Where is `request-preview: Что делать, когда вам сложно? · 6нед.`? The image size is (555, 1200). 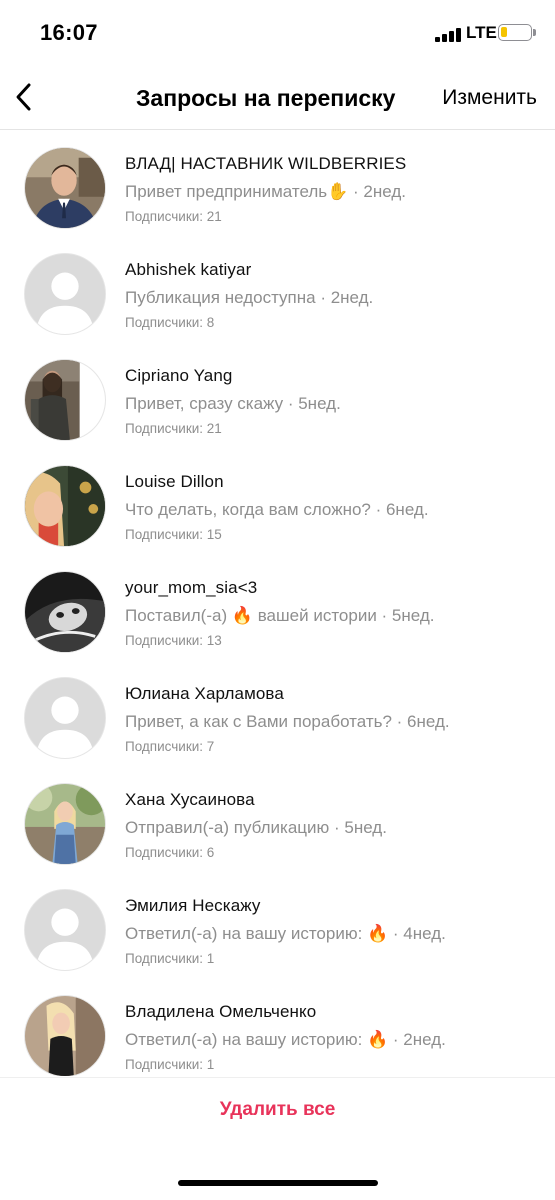 request-preview: Что делать, когда вам сложно? · 6нед. is located at coordinates (335, 510).